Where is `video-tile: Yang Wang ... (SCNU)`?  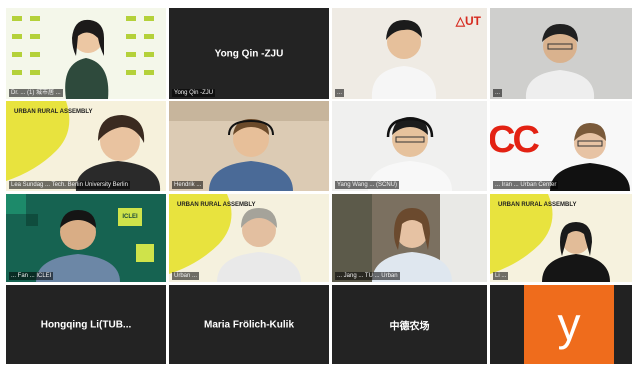
video-tile: Yang Wang ... (SCNU) is located at coordinates (409, 146).